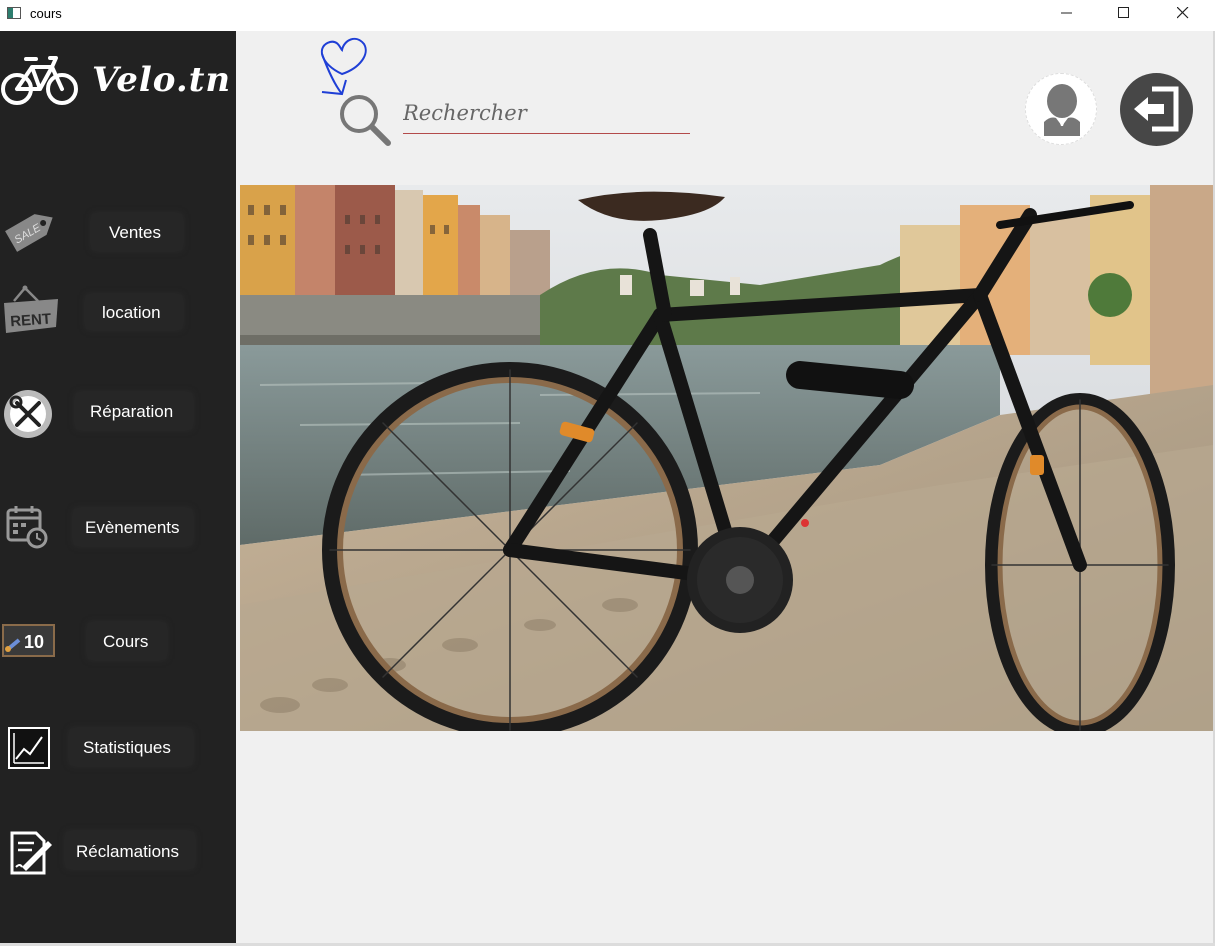  I want to click on minimize-icon, so click(1066, 13).